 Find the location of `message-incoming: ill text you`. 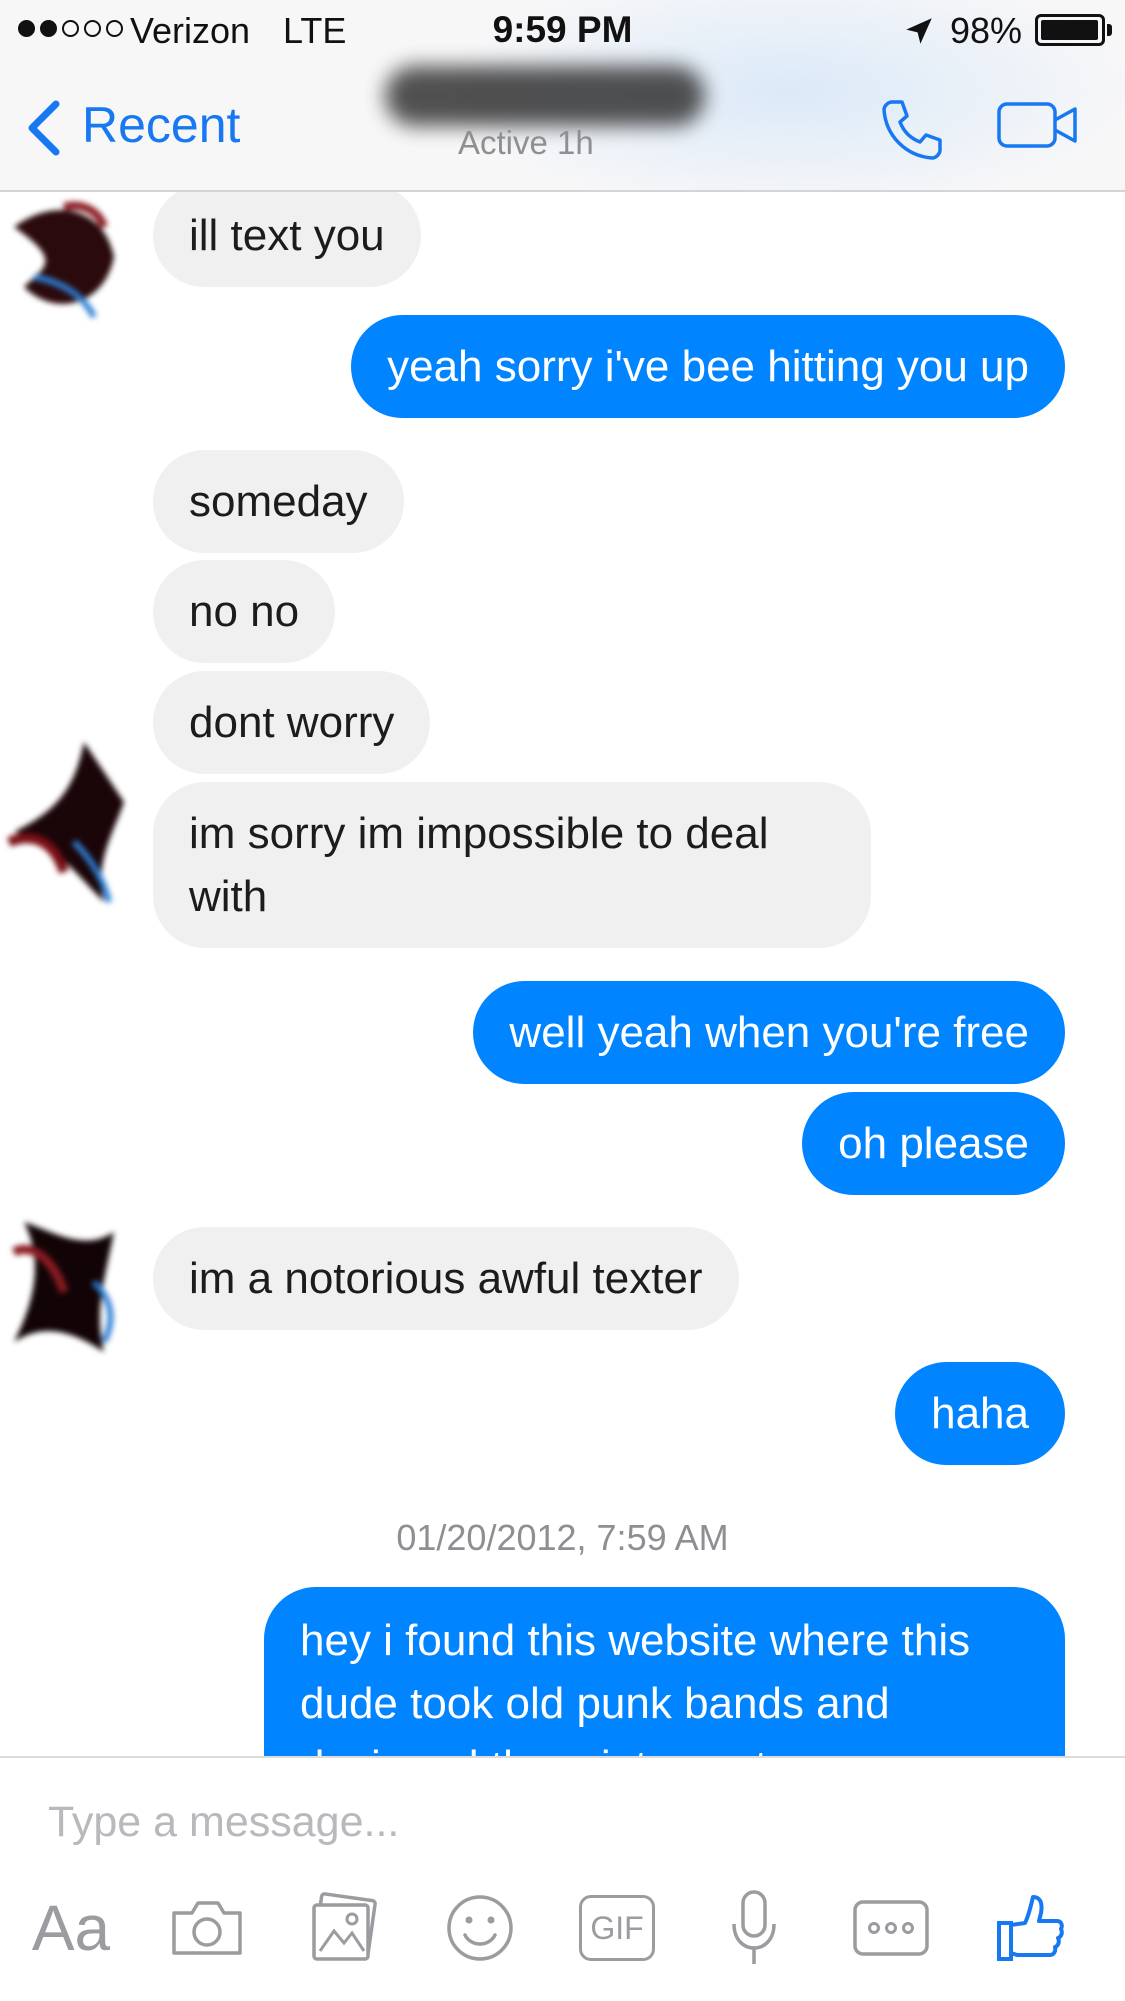

message-incoming: ill text you is located at coordinates (287, 239).